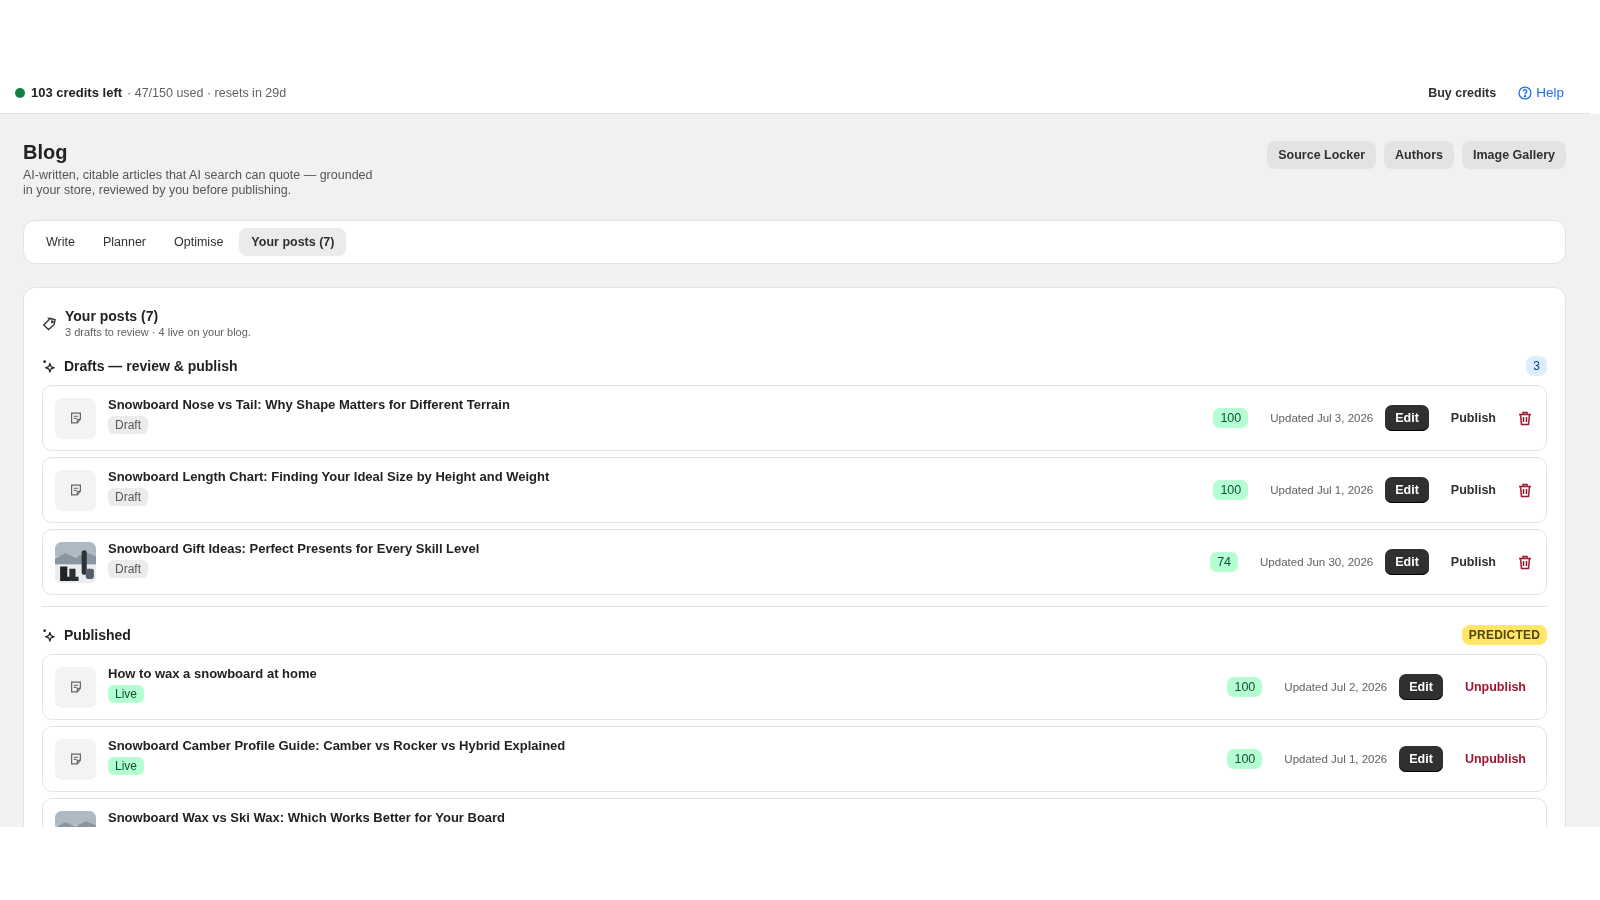  What do you see at coordinates (198, 183) in the screenshot?
I see `page-subtitle: AI-written, citable articles that AI search can quote — grounded in your store, reviewed by you before publishing.` at bounding box center [198, 183].